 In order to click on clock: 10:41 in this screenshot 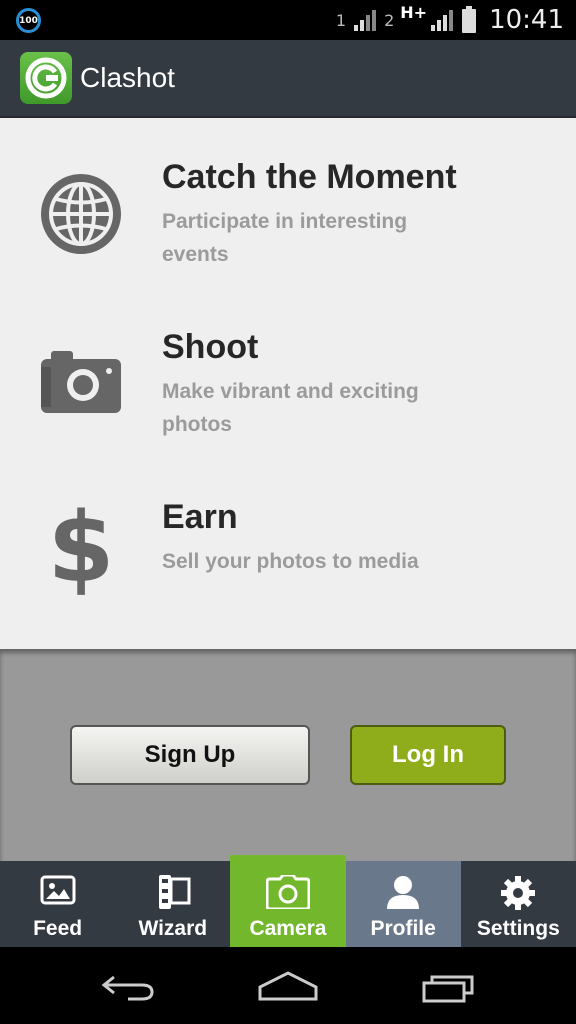, I will do `click(526, 20)`.